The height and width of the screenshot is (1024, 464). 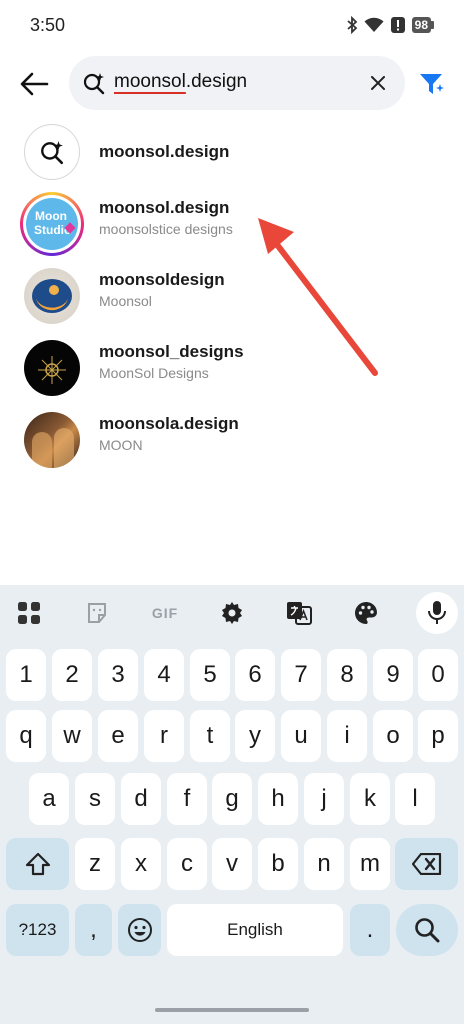 What do you see at coordinates (53, 448) in the screenshot?
I see `avatar-photo` at bounding box center [53, 448].